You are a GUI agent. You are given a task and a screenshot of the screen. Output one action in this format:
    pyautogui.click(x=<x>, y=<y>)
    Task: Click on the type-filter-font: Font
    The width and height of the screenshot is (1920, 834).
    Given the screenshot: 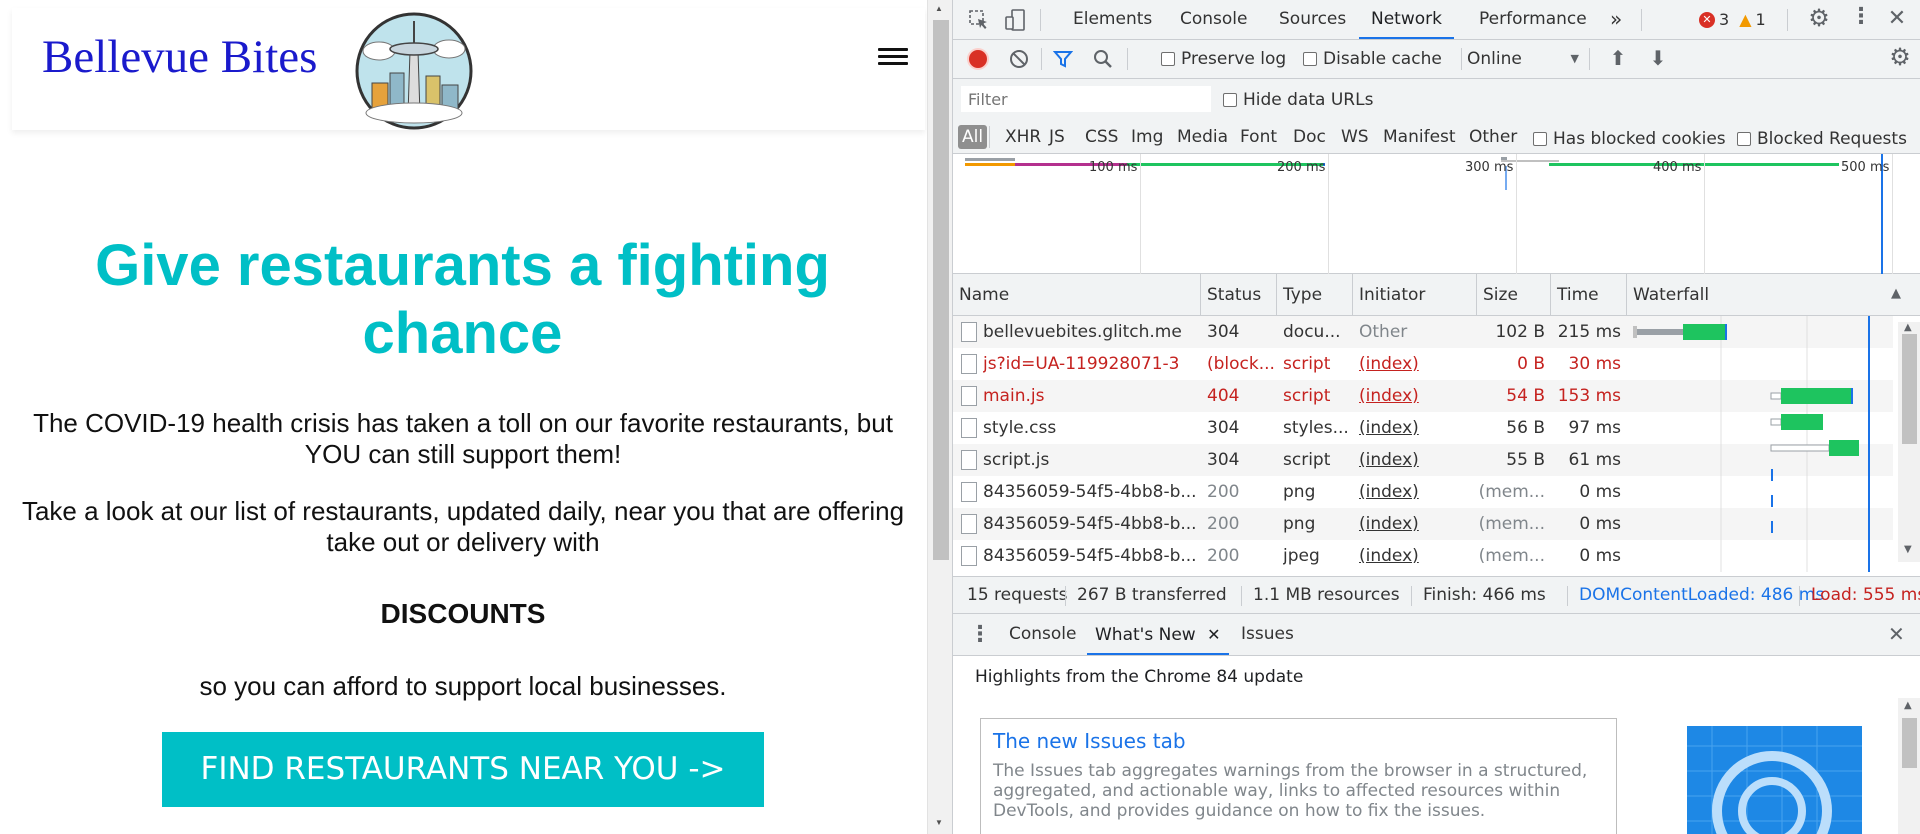 What is the action you would take?
    pyautogui.click(x=1258, y=137)
    